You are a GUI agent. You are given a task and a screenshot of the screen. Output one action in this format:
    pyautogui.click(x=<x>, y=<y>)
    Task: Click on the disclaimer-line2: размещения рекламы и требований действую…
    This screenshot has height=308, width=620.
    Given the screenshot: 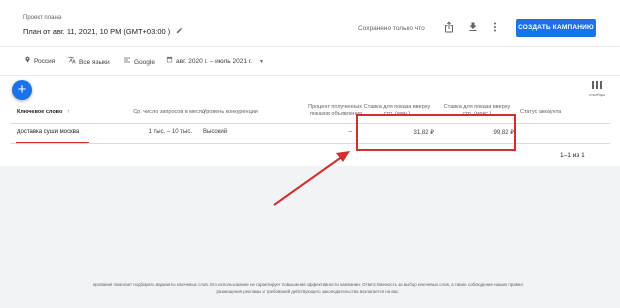 What is the action you would take?
    pyautogui.click(x=308, y=291)
    